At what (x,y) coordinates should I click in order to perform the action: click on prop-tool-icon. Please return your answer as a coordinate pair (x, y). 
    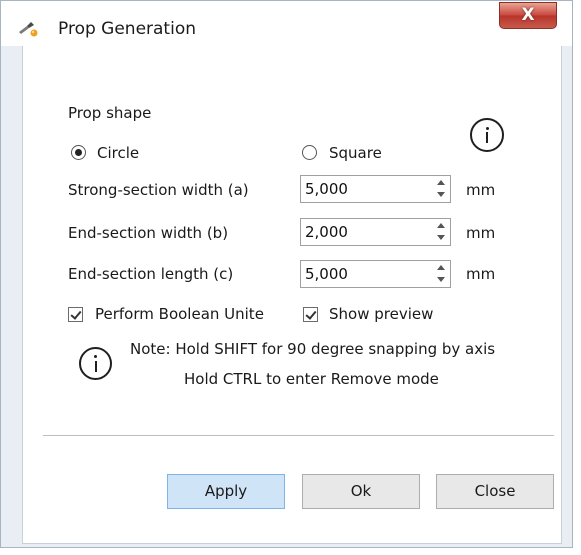
    Looking at the image, I should click on (28, 29).